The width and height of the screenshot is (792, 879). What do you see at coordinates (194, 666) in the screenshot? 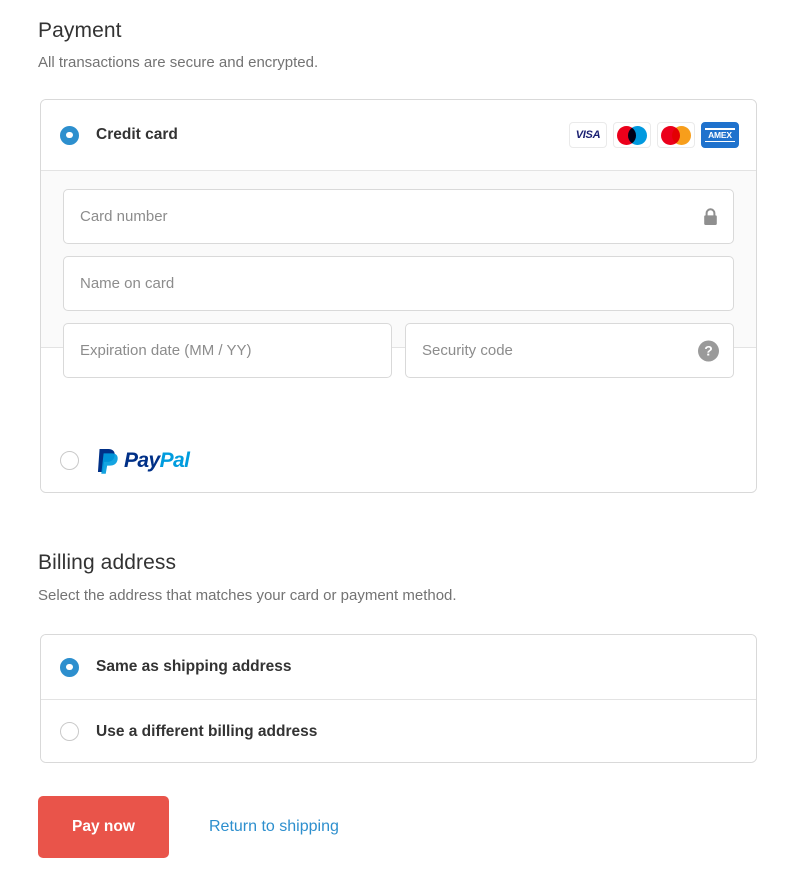
I see `same-as-shipping-label: Same as shipping address` at bounding box center [194, 666].